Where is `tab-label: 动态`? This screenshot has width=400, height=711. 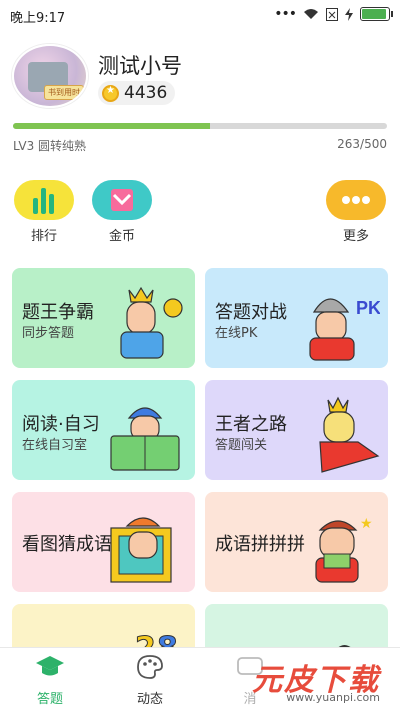
tab-label: 动态 is located at coordinates (149, 699).